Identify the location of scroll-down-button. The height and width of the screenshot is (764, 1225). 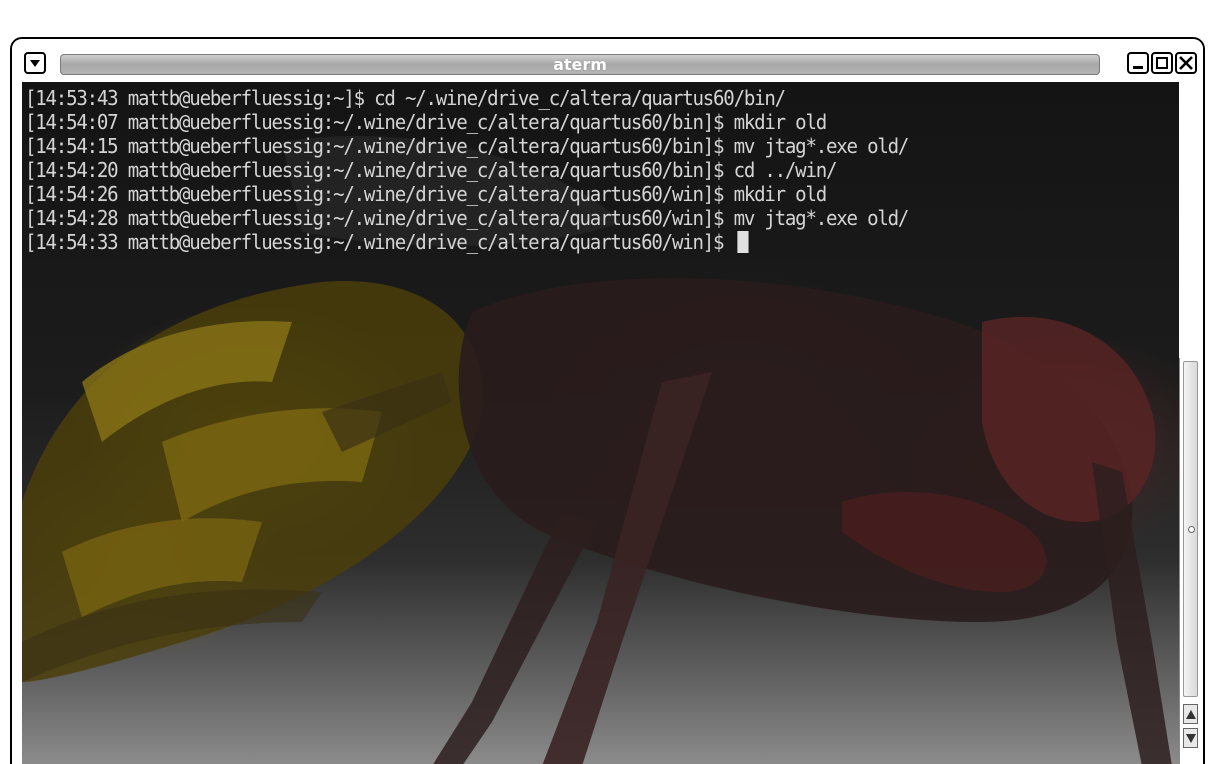
(1190, 738).